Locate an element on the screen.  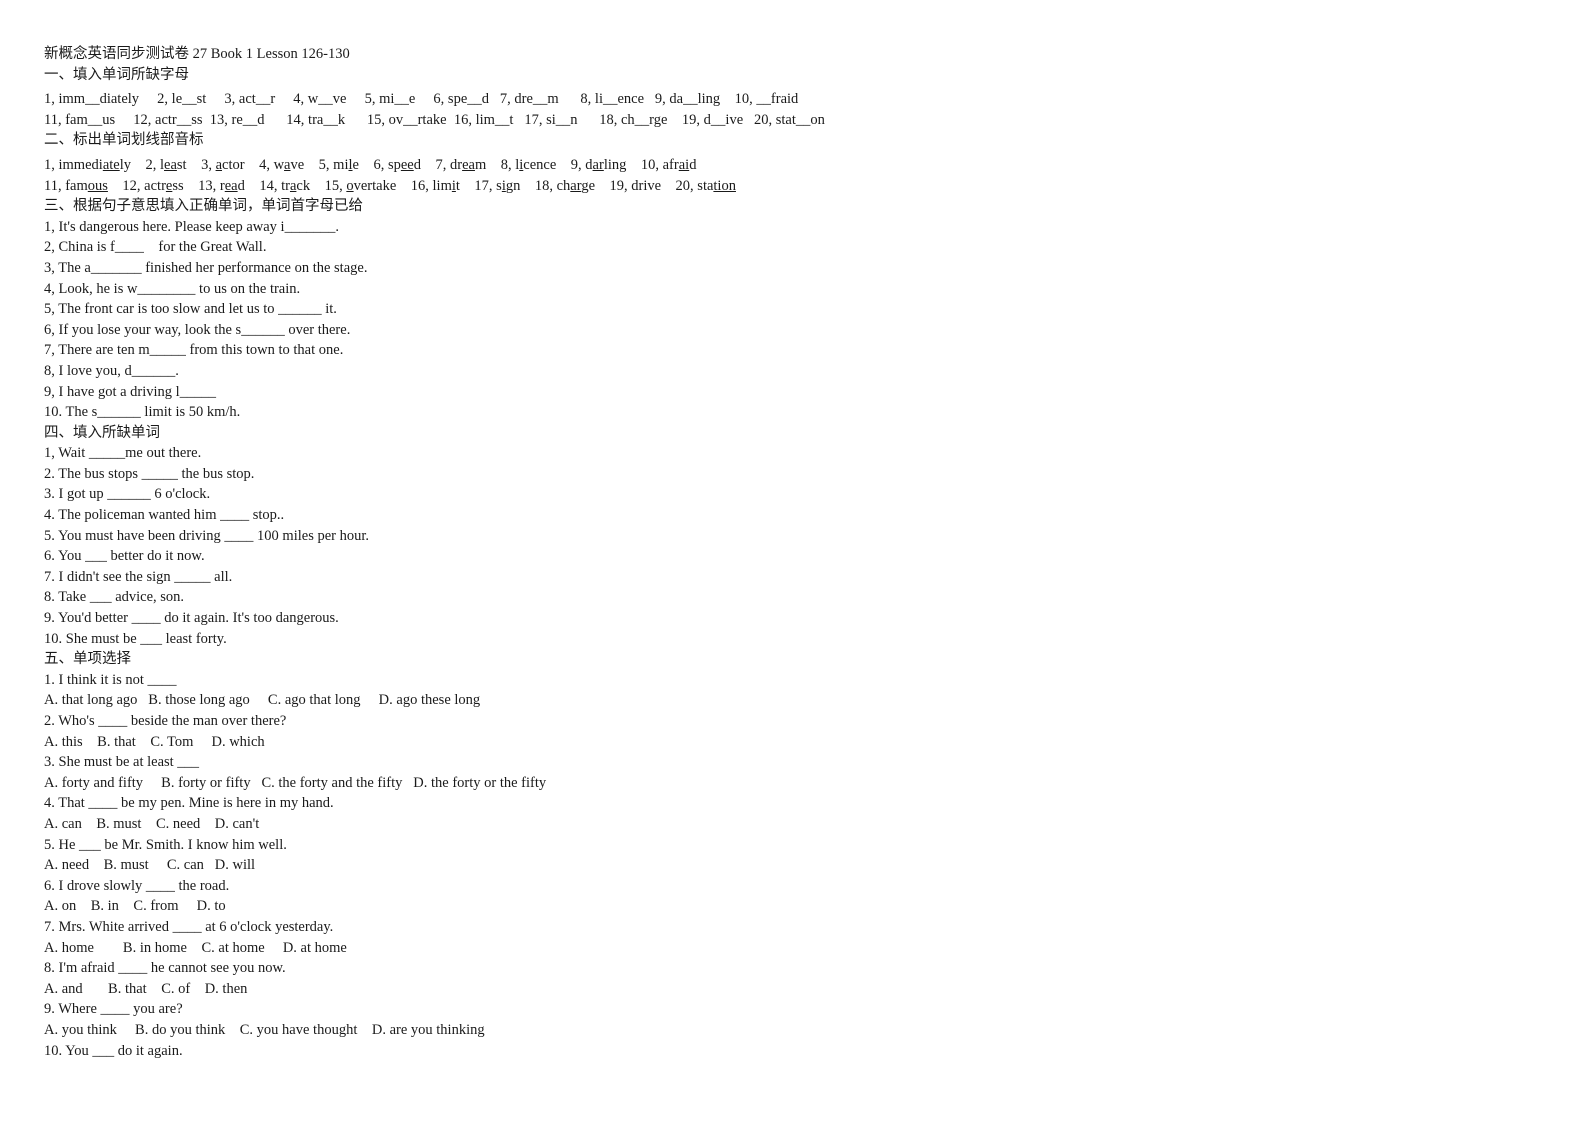
phonetic-word: 6, speed is located at coordinates (397, 165).